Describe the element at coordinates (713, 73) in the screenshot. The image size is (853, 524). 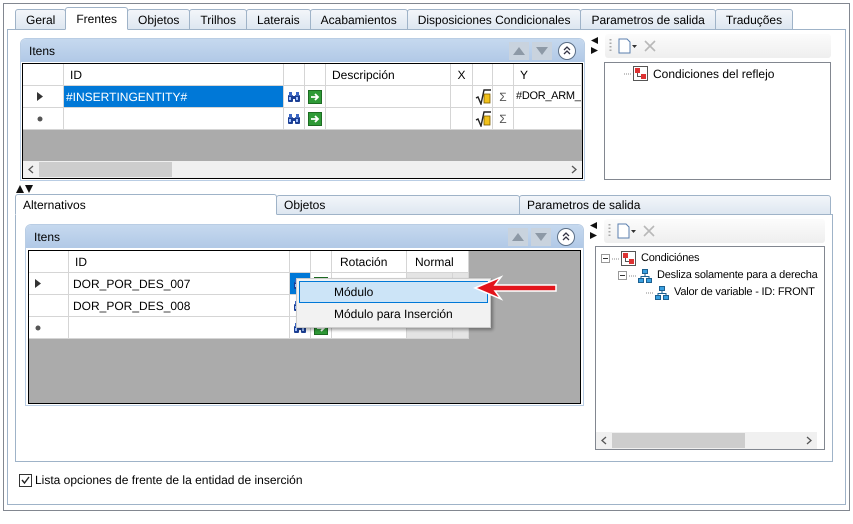
I see `tree-item: Condiciones del reflejo` at that location.